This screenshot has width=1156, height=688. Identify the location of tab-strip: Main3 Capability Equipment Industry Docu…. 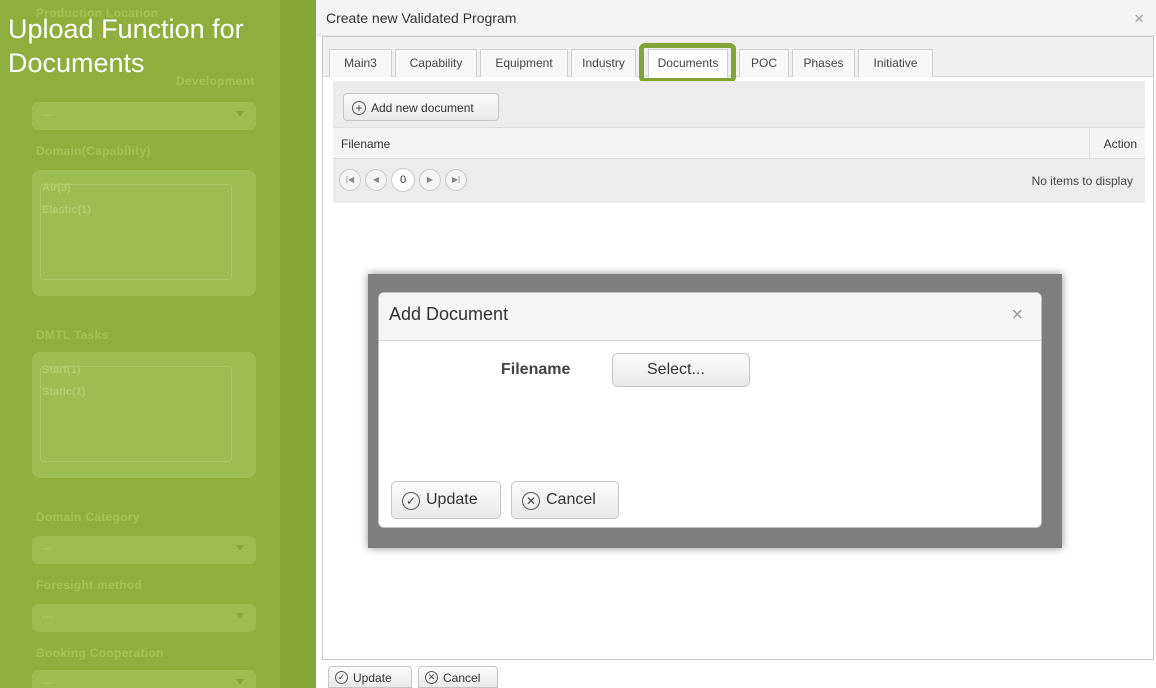
(738, 60).